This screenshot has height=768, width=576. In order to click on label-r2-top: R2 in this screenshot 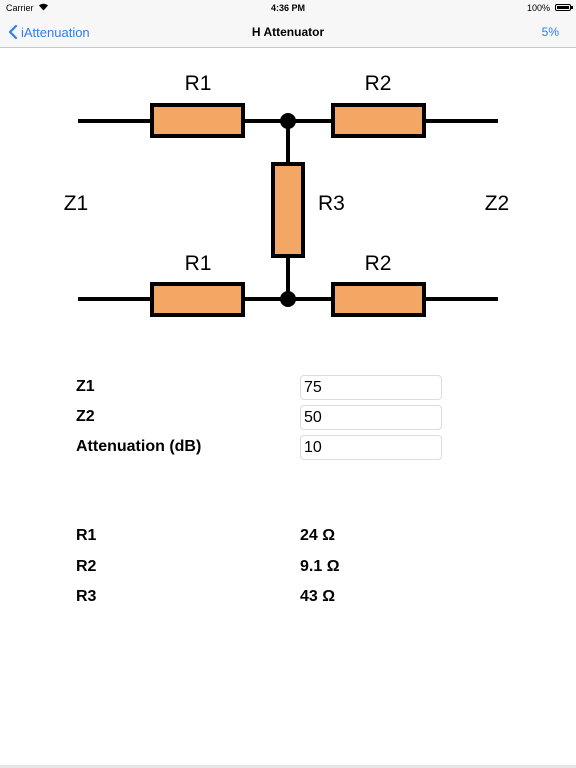, I will do `click(378, 83)`.